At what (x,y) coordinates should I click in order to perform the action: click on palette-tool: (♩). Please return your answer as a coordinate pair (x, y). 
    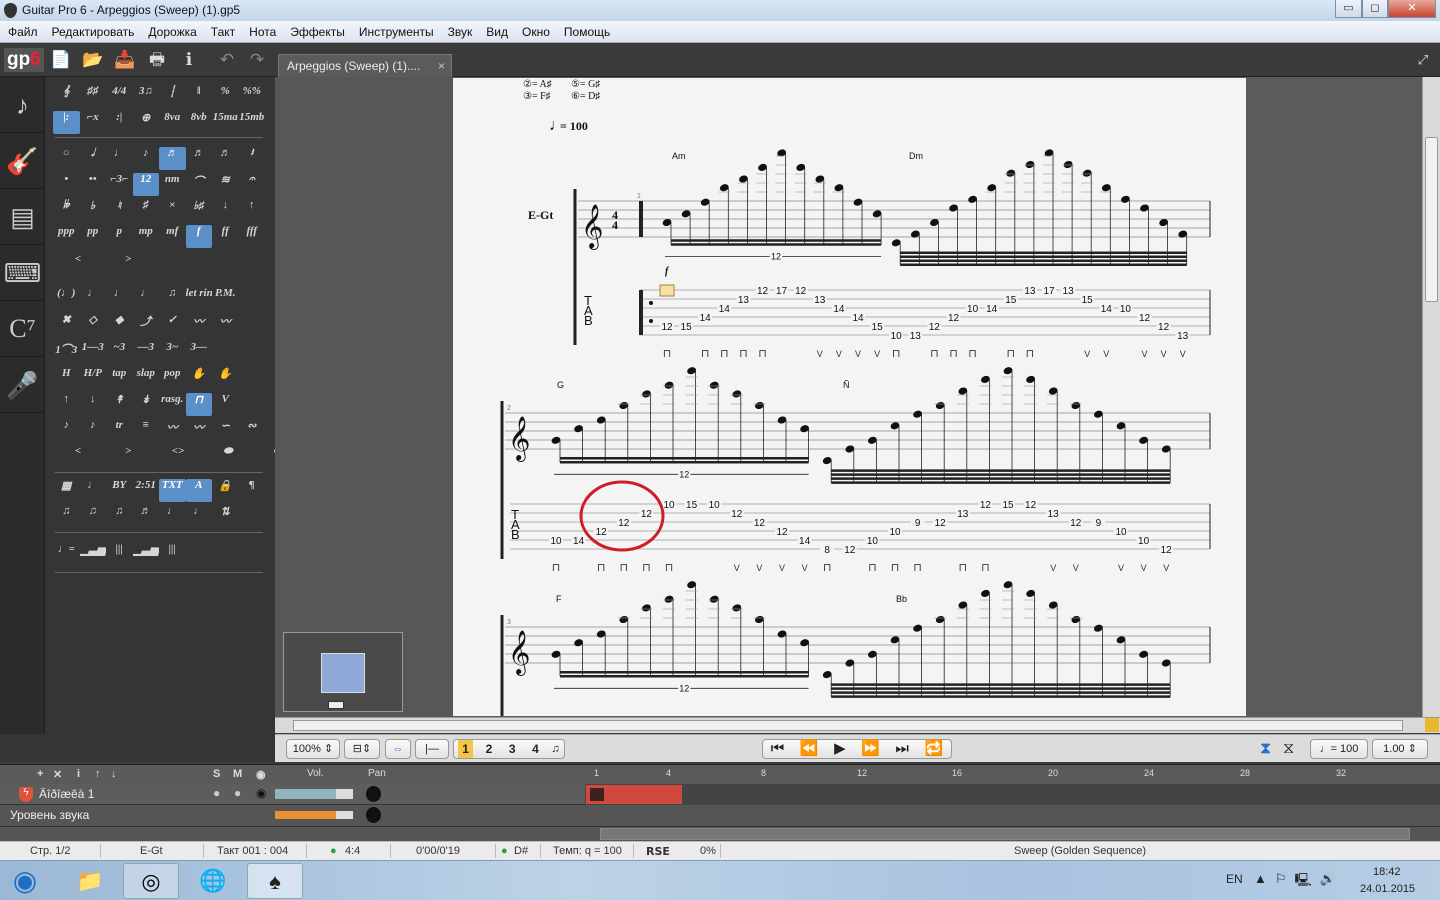
    Looking at the image, I should click on (66, 298).